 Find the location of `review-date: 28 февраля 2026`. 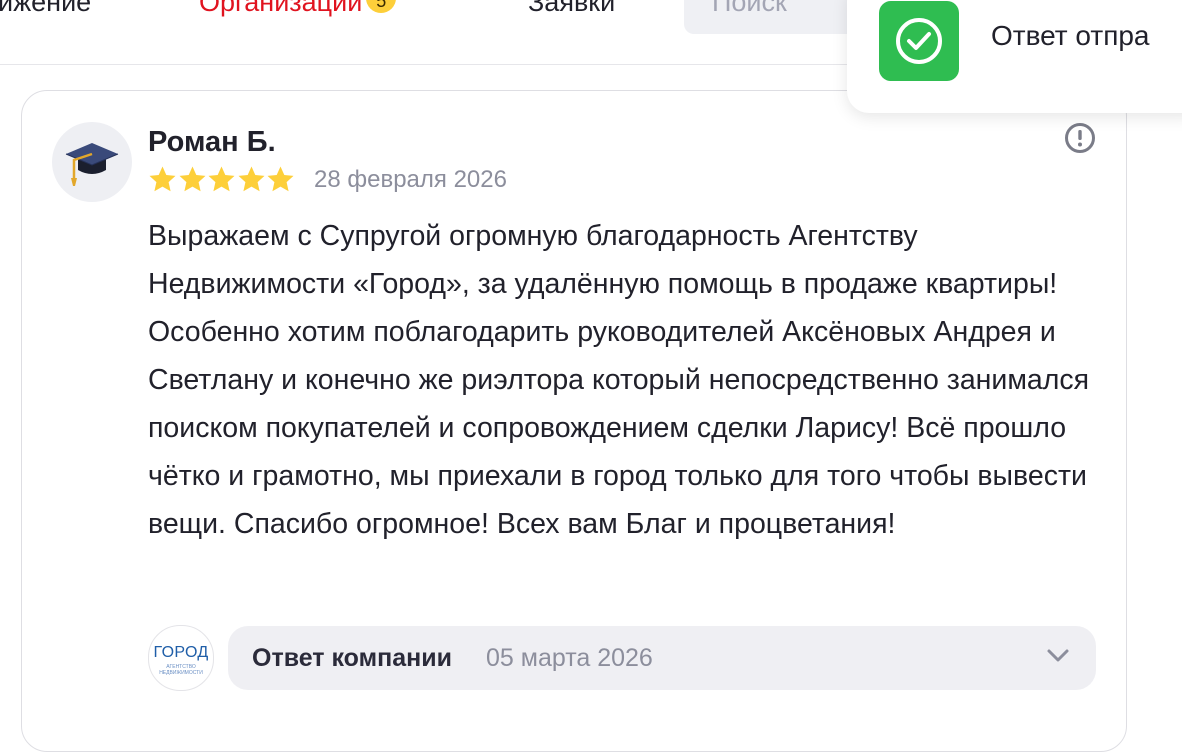

review-date: 28 февраля 2026 is located at coordinates (410, 179).